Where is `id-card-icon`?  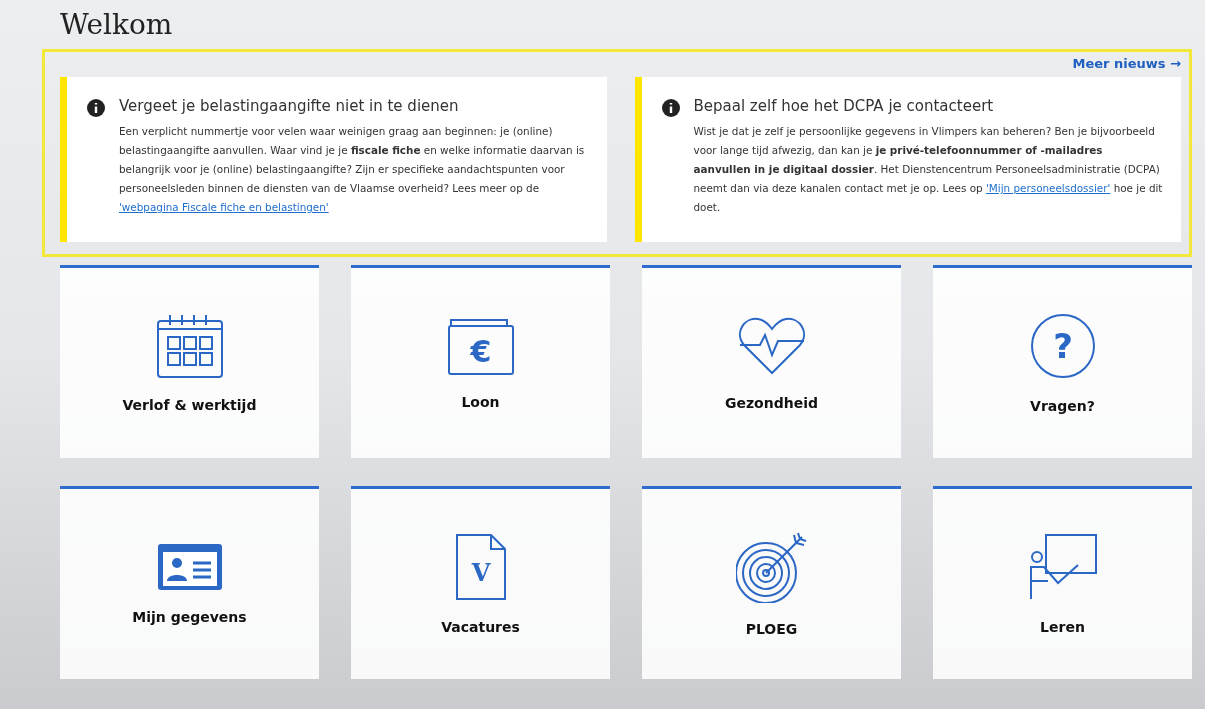
id-card-icon is located at coordinates (189, 567).